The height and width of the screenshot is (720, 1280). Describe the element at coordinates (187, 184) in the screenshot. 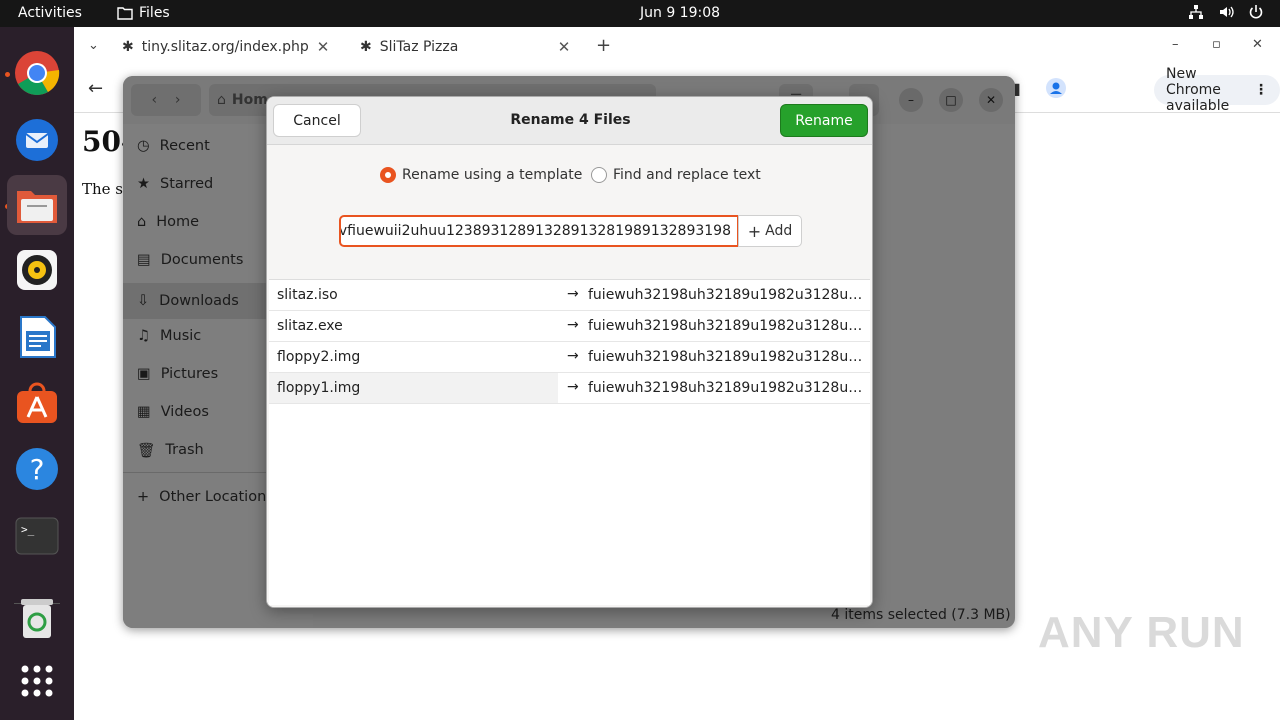

I see `sidebar-item-label: Starred` at that location.